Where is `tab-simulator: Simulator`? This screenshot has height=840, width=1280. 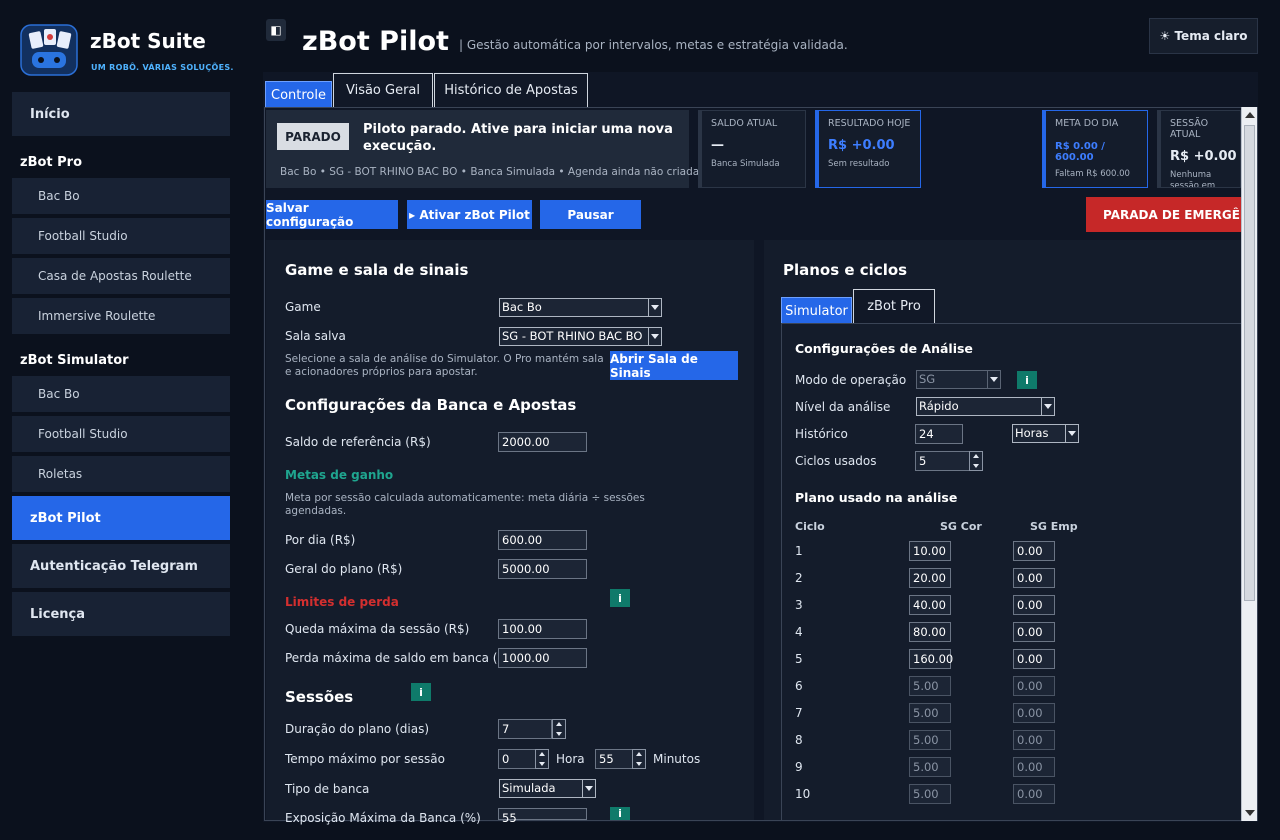
tab-simulator: Simulator is located at coordinates (816, 310).